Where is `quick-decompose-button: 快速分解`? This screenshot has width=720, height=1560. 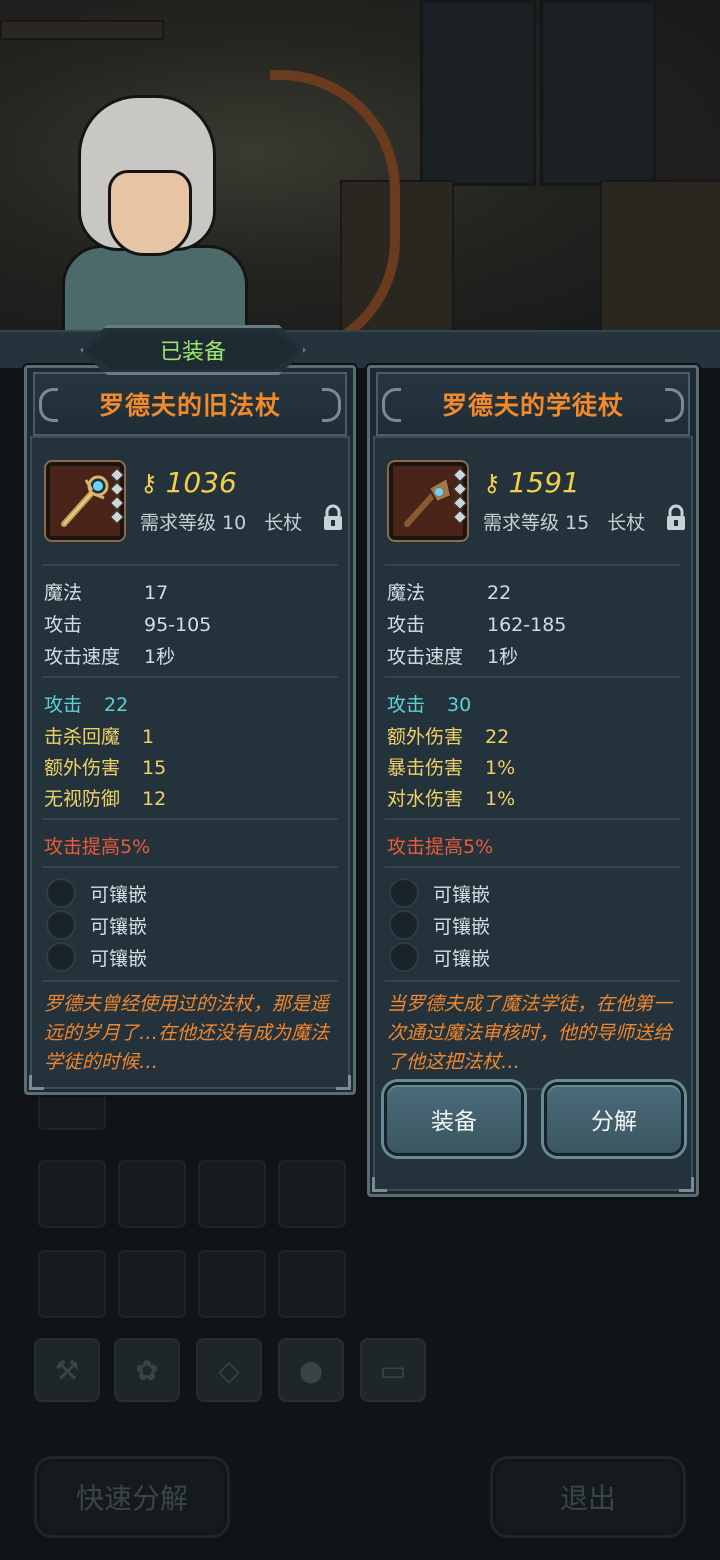 quick-decompose-button: 快速分解 is located at coordinates (132, 1497).